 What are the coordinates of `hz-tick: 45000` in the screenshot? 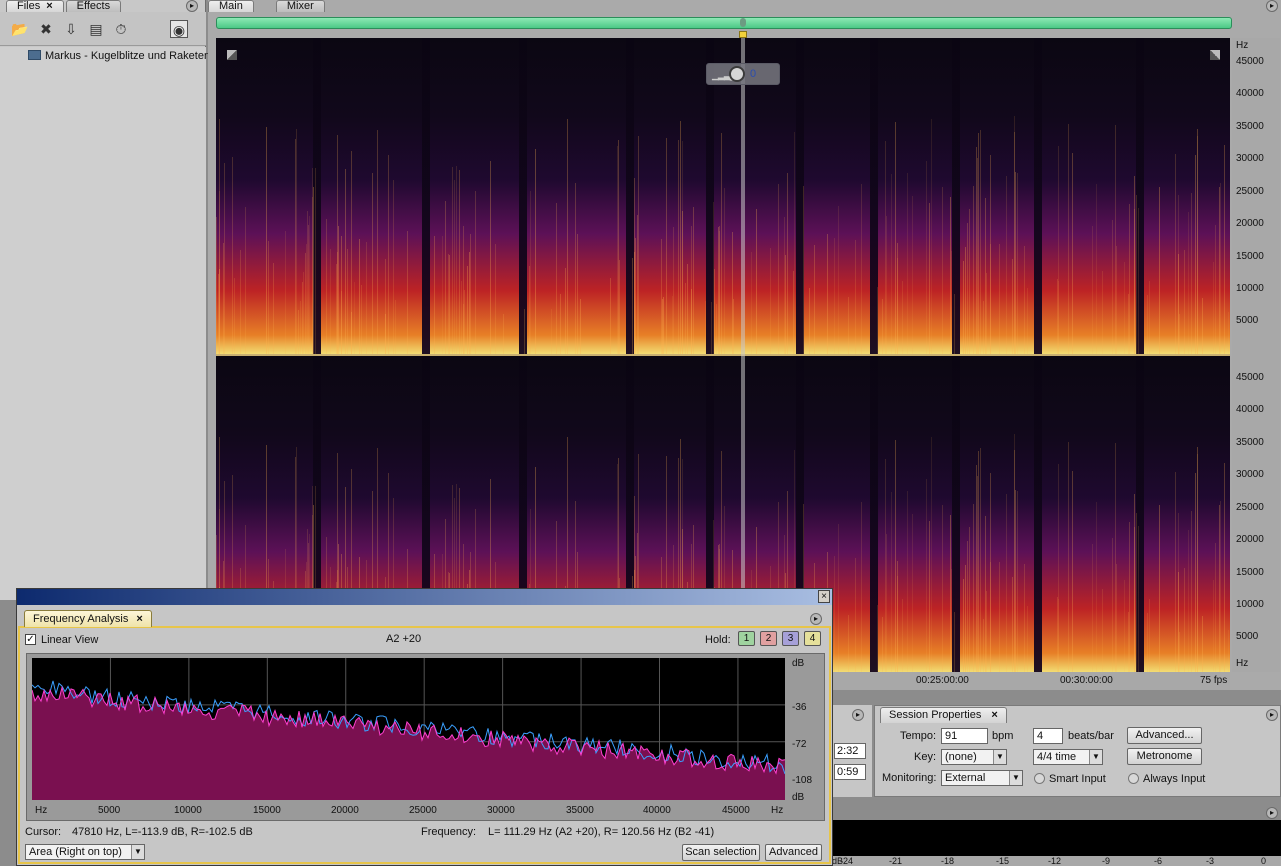 It's located at (1250, 61).